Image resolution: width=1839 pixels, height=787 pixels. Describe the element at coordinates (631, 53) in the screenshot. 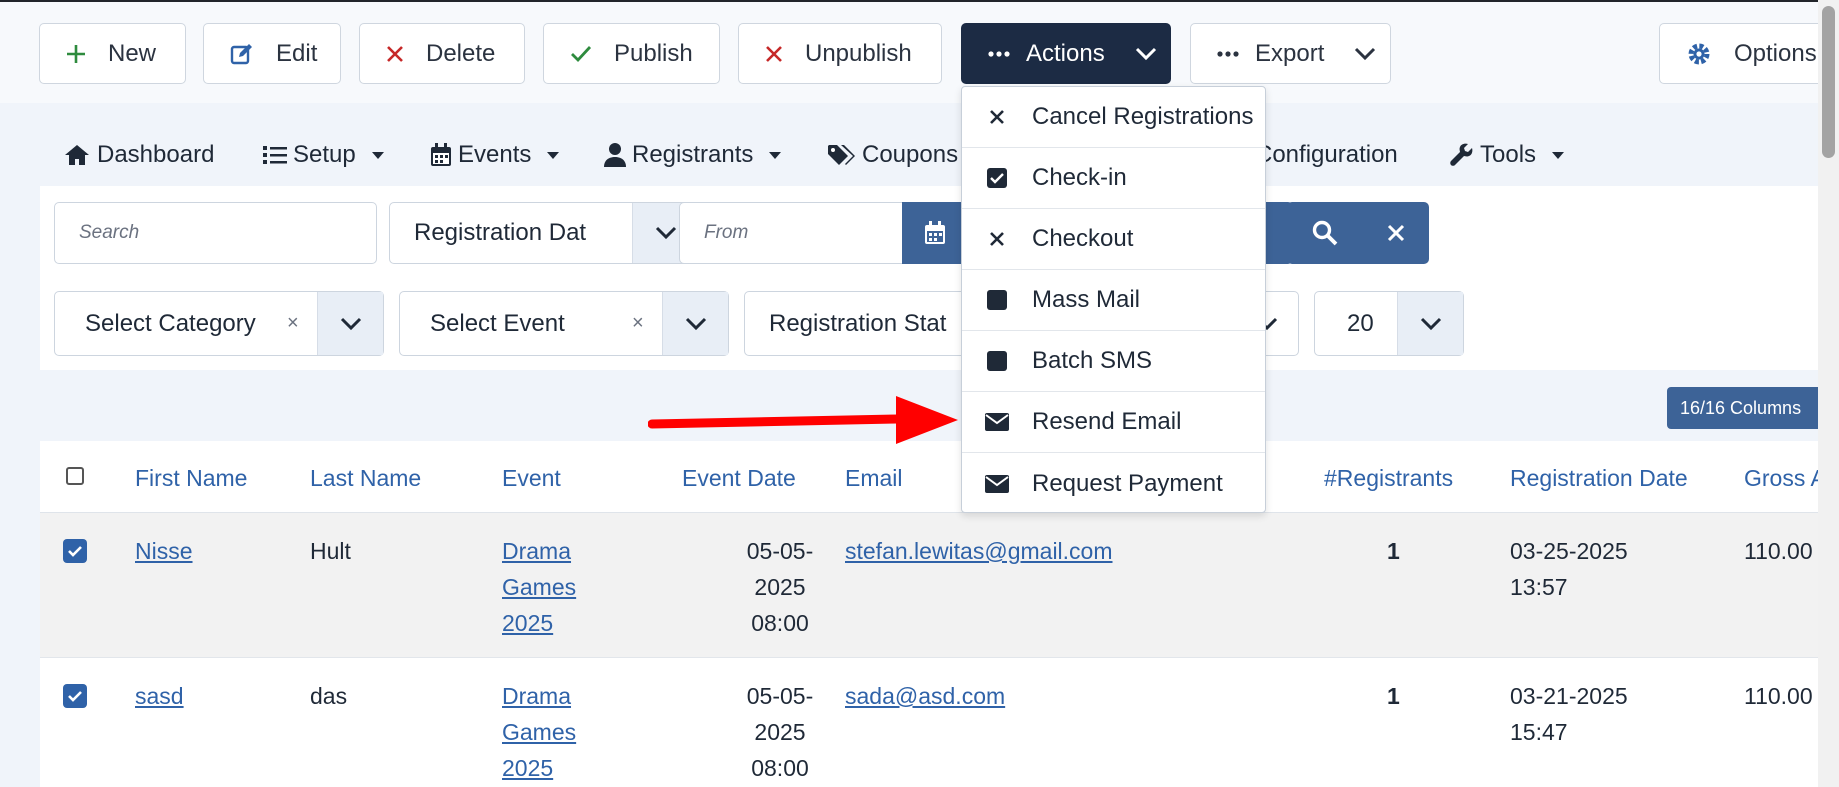

I see `publish-button: Publish` at that location.